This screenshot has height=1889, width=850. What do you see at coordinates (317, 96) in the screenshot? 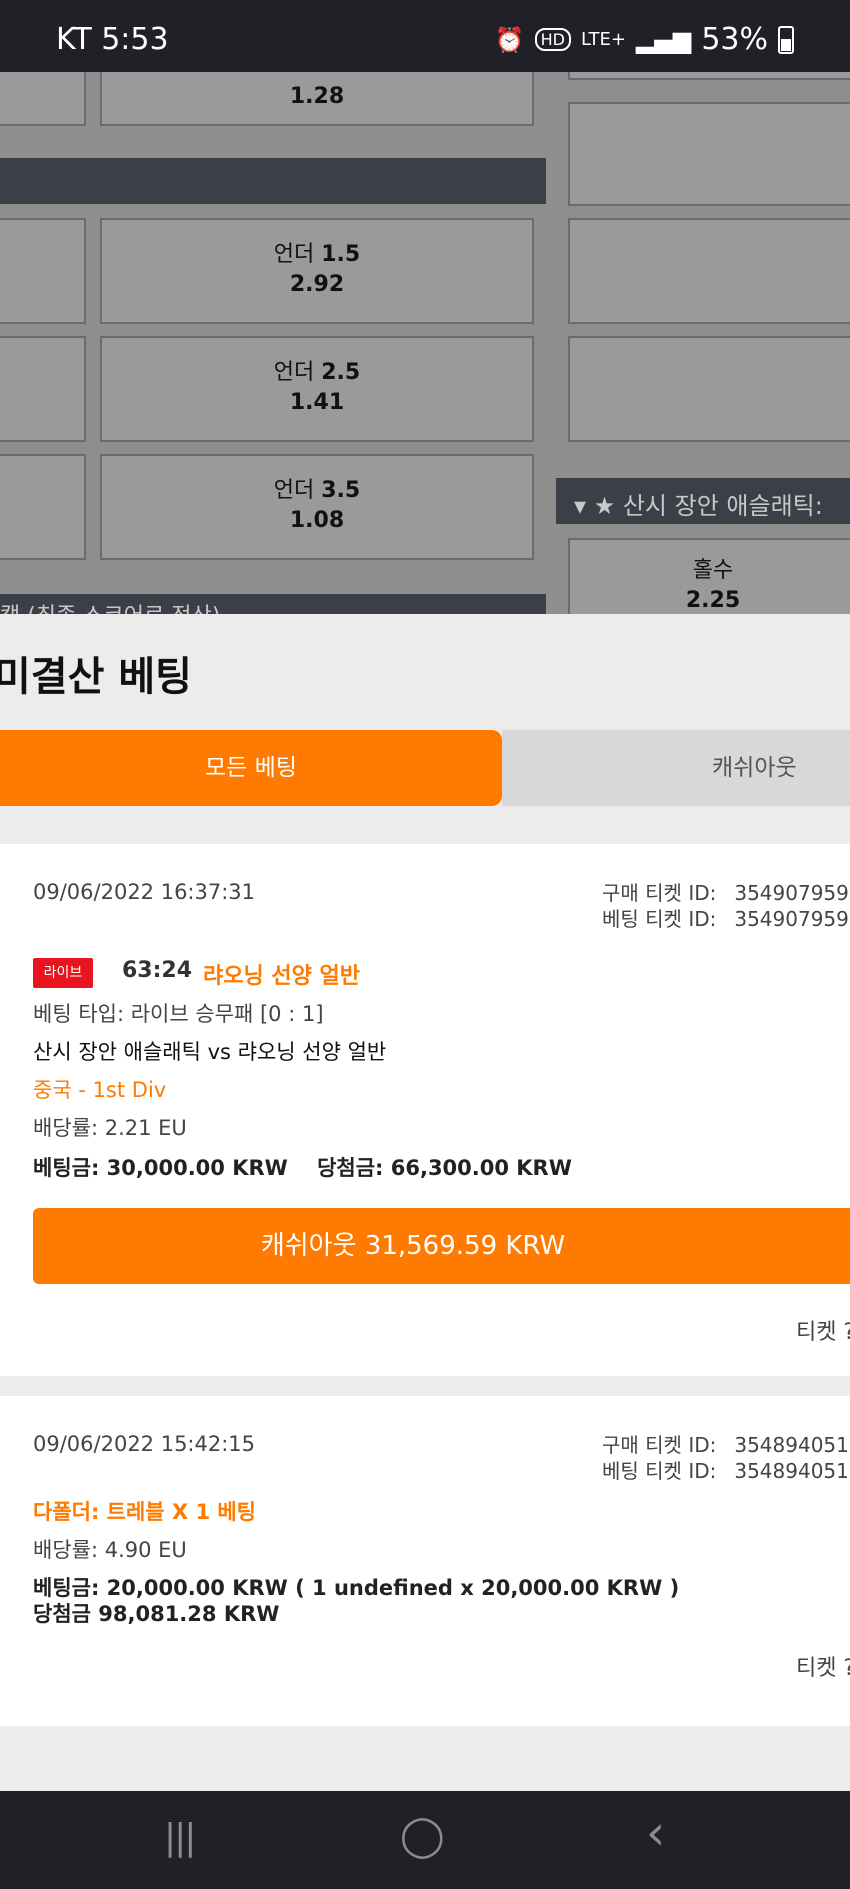
I see `odds-value: 1.28` at bounding box center [317, 96].